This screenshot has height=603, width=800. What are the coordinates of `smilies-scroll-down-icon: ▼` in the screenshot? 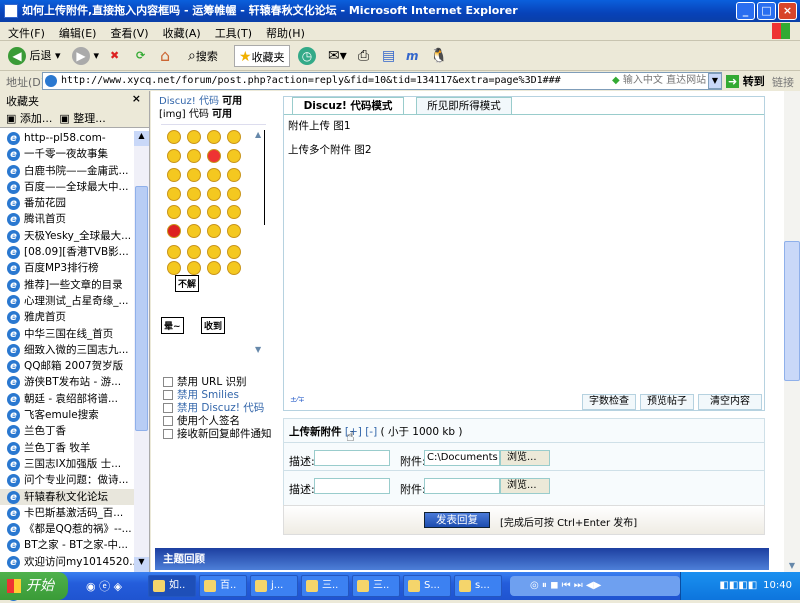 It's located at (258, 349).